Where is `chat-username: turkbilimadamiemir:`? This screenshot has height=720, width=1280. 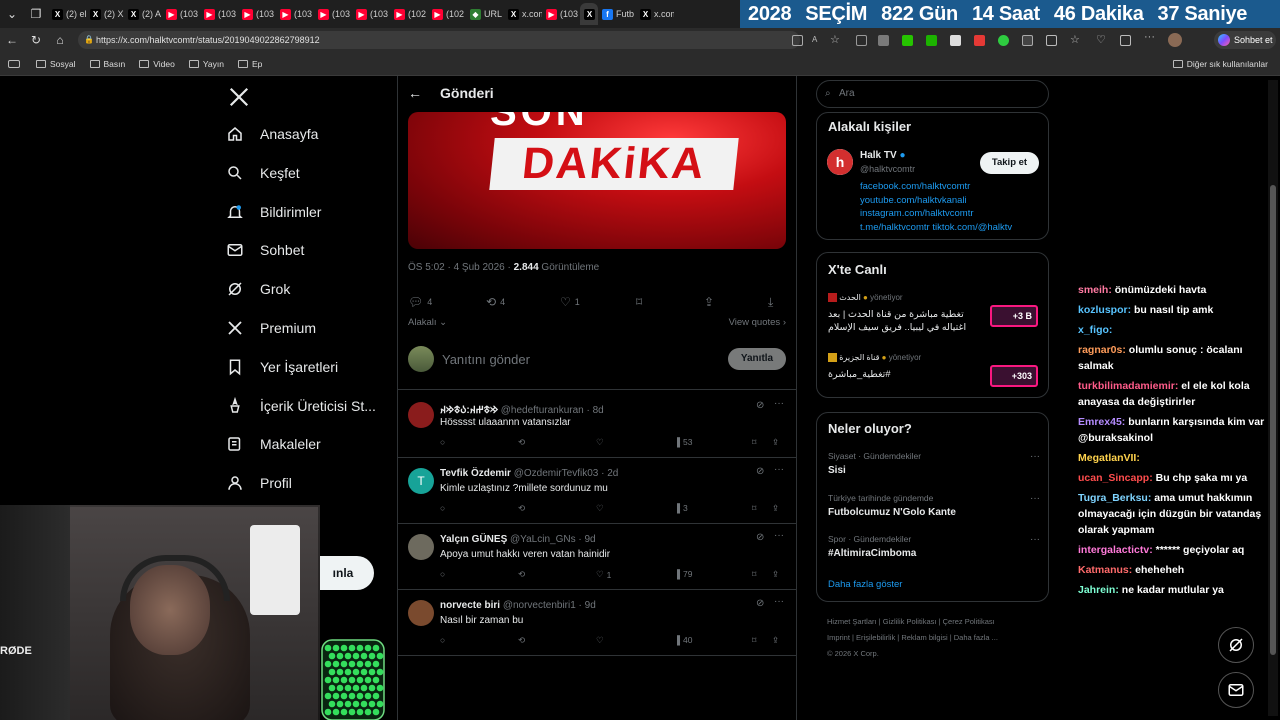 chat-username: turkbilimadamiemir: is located at coordinates (1128, 386).